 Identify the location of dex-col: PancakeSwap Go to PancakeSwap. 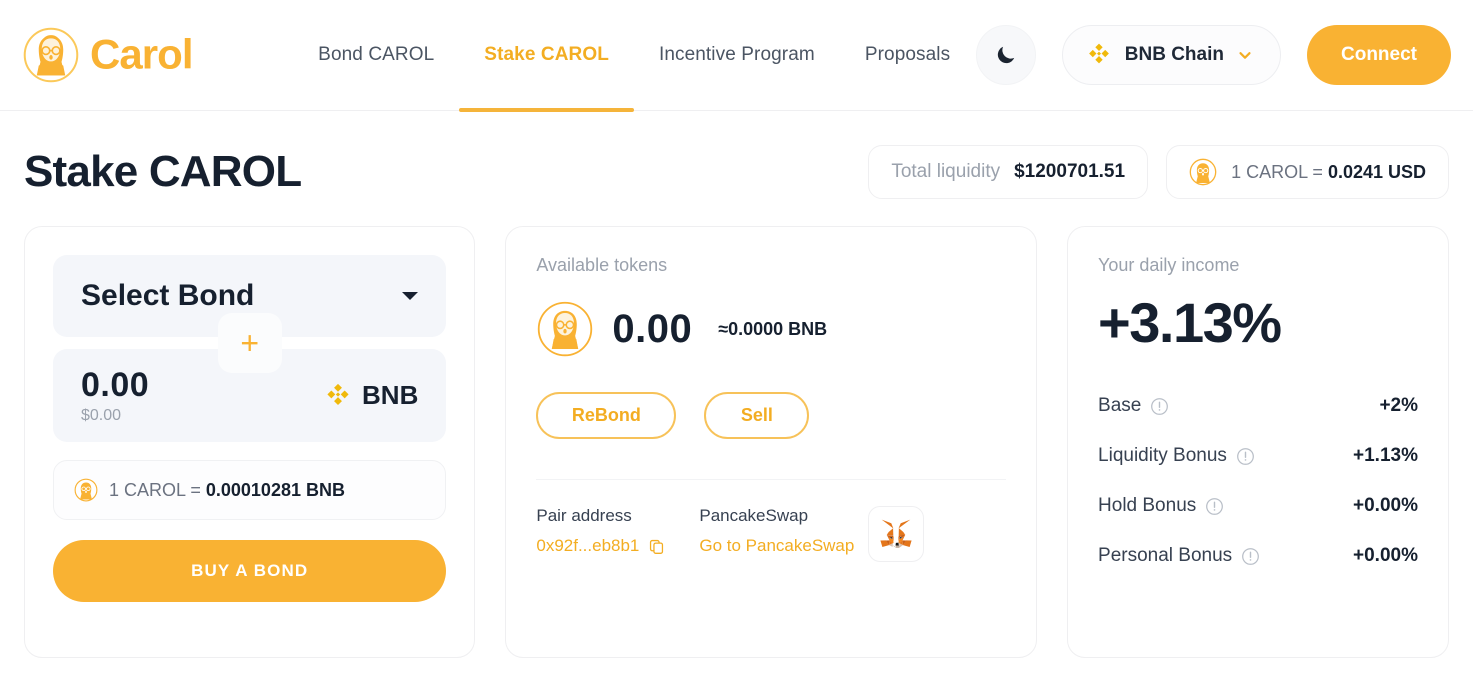
(780, 531).